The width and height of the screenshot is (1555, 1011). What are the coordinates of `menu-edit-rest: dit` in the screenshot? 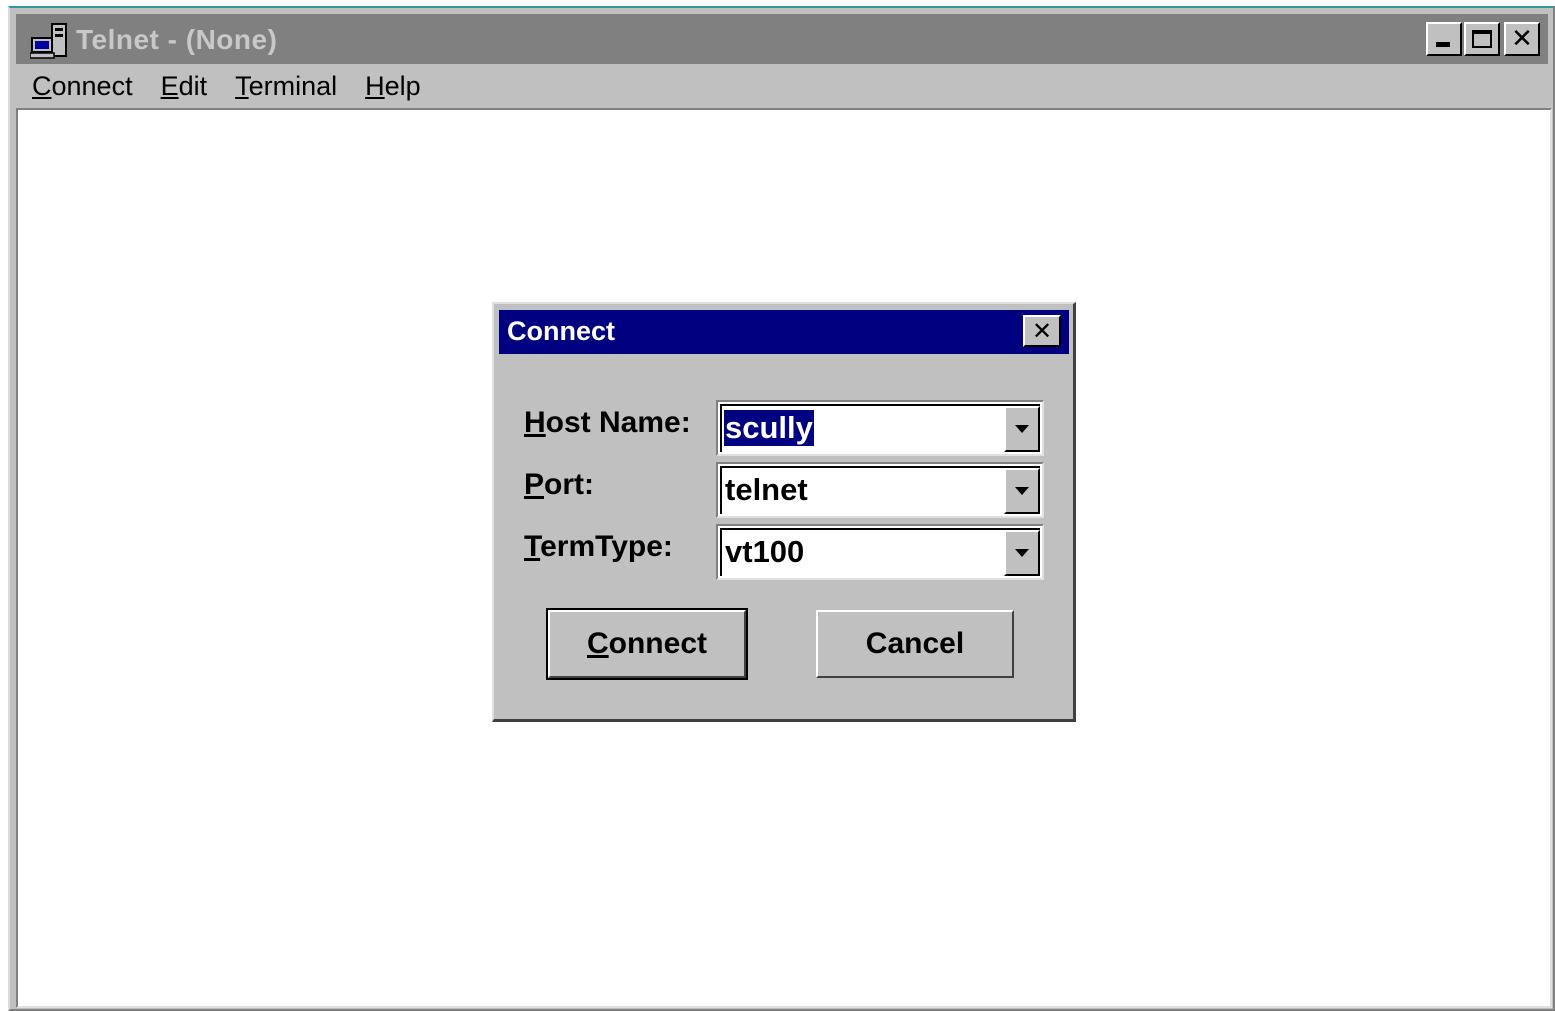 It's located at (193, 85).